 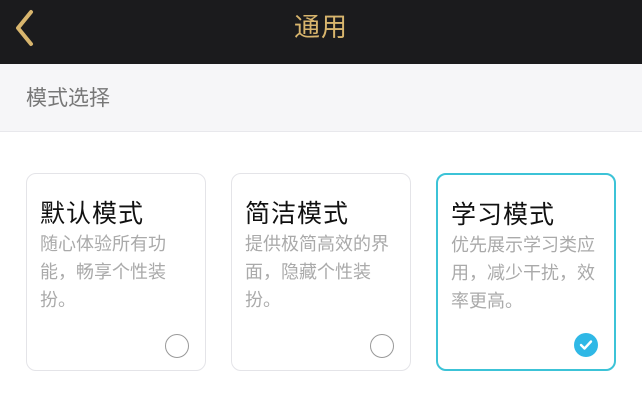 I want to click on radio-checked-icon, so click(x=586, y=345).